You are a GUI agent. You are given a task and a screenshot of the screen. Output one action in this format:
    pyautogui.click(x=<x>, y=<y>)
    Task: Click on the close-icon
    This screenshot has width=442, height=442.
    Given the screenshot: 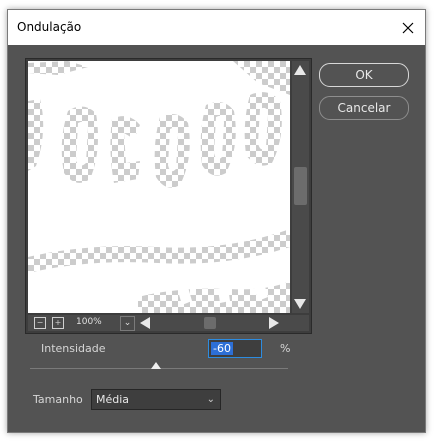 What is the action you would take?
    pyautogui.click(x=408, y=27)
    